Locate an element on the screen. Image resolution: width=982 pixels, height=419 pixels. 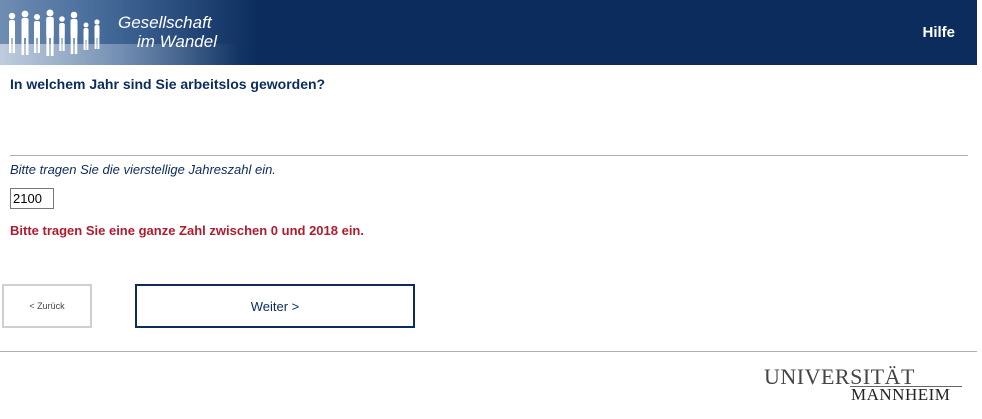
help-link: Hilfe is located at coordinates (938, 32).